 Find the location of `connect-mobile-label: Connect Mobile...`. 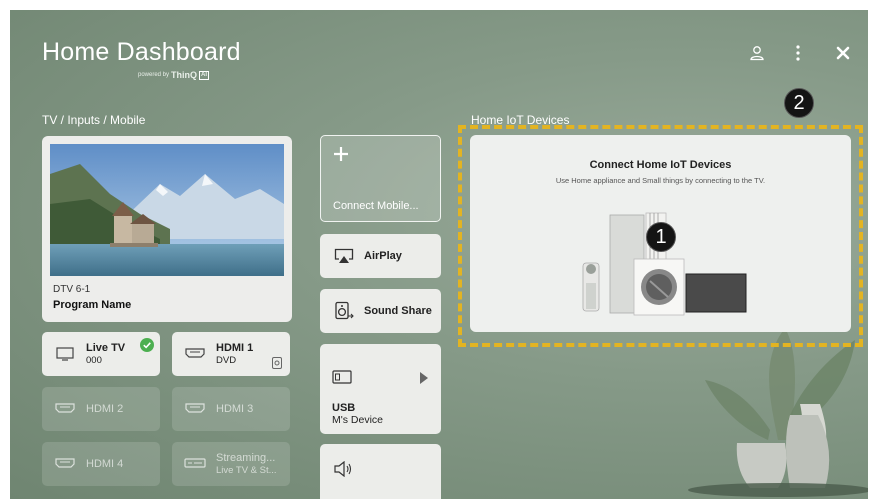

connect-mobile-label: Connect Mobile... is located at coordinates (376, 206).